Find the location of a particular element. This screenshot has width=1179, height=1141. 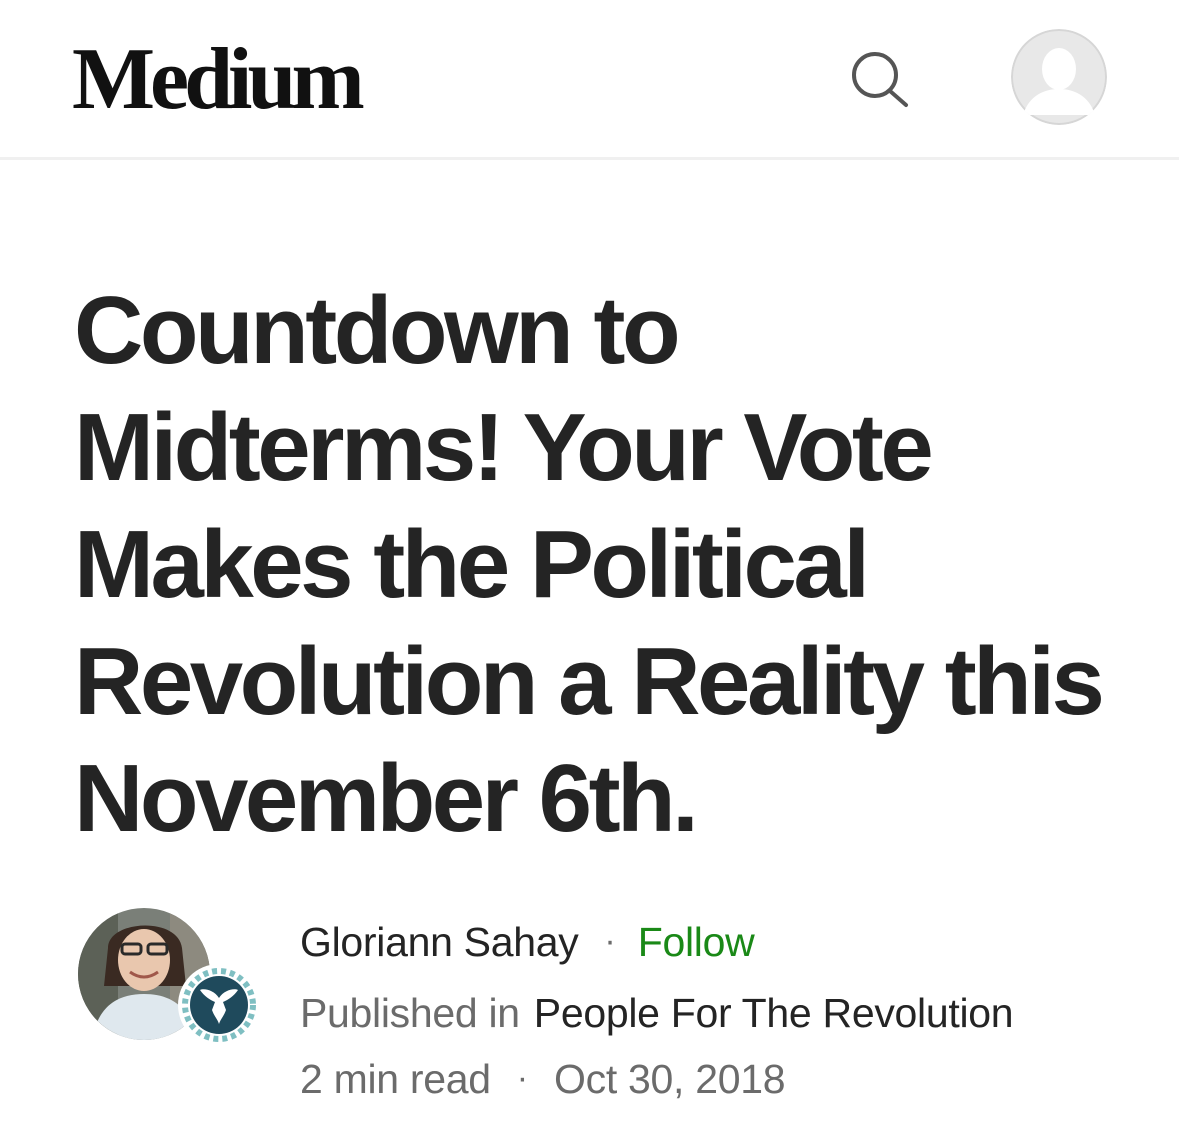

article-title-line: Revolution a Reality this is located at coordinates (589, 681).